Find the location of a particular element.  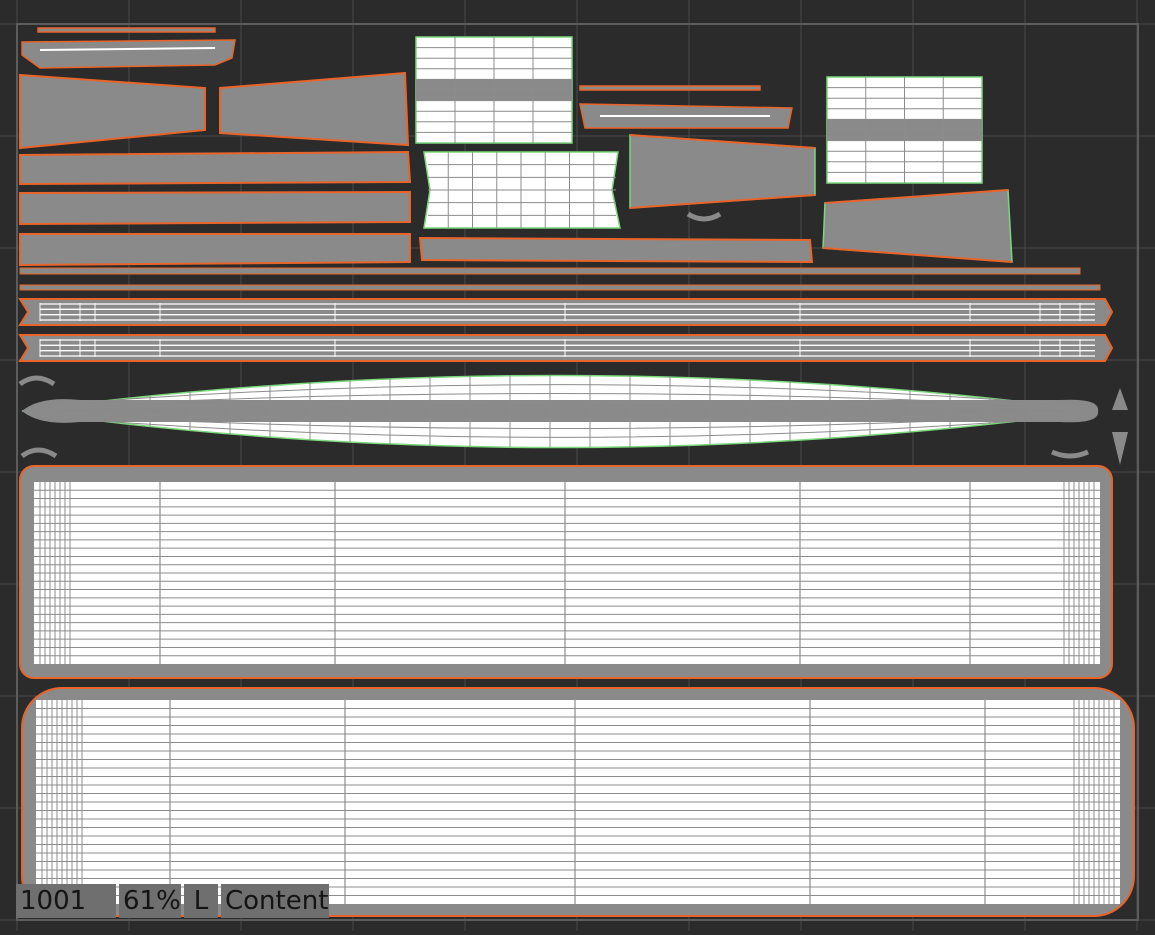

layer-indicator: L is located at coordinates (201, 901).